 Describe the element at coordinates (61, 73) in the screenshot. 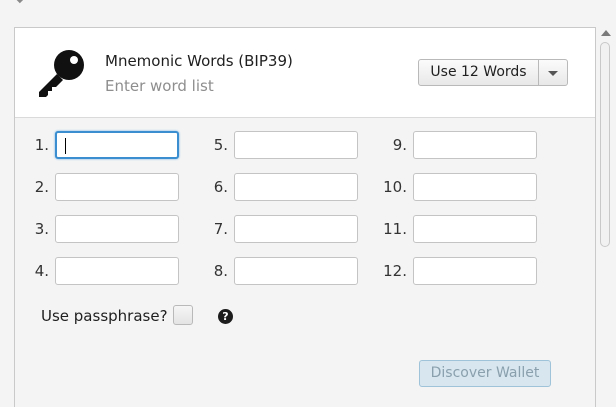

I see `key-icon` at that location.